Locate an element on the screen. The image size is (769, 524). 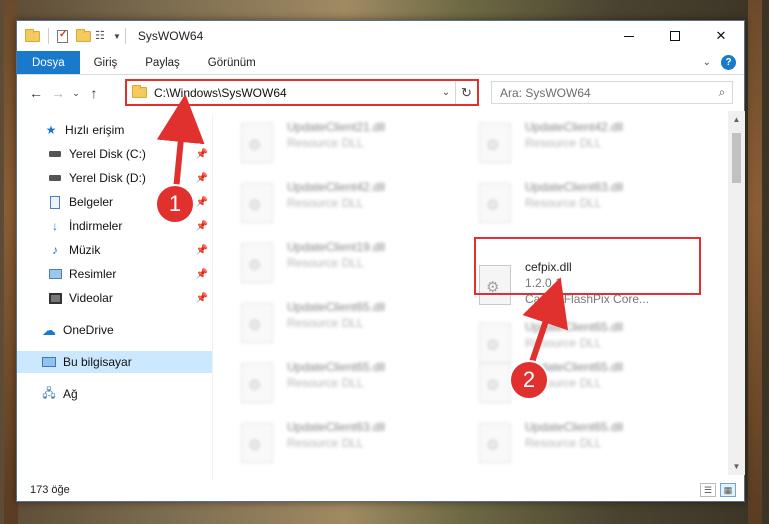
tab-file: Dosya is located at coordinates (48, 62).